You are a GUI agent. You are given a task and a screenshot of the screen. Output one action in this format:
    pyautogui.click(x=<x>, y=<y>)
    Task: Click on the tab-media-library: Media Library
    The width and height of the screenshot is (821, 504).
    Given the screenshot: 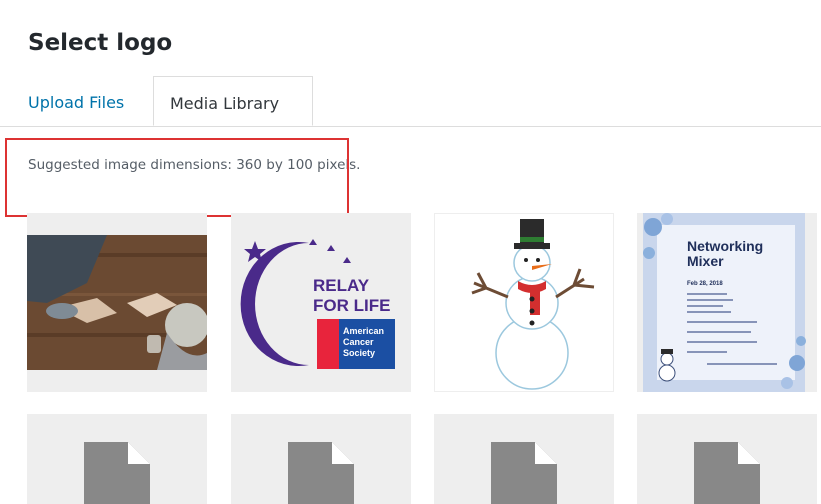 What is the action you would take?
    pyautogui.click(x=233, y=101)
    